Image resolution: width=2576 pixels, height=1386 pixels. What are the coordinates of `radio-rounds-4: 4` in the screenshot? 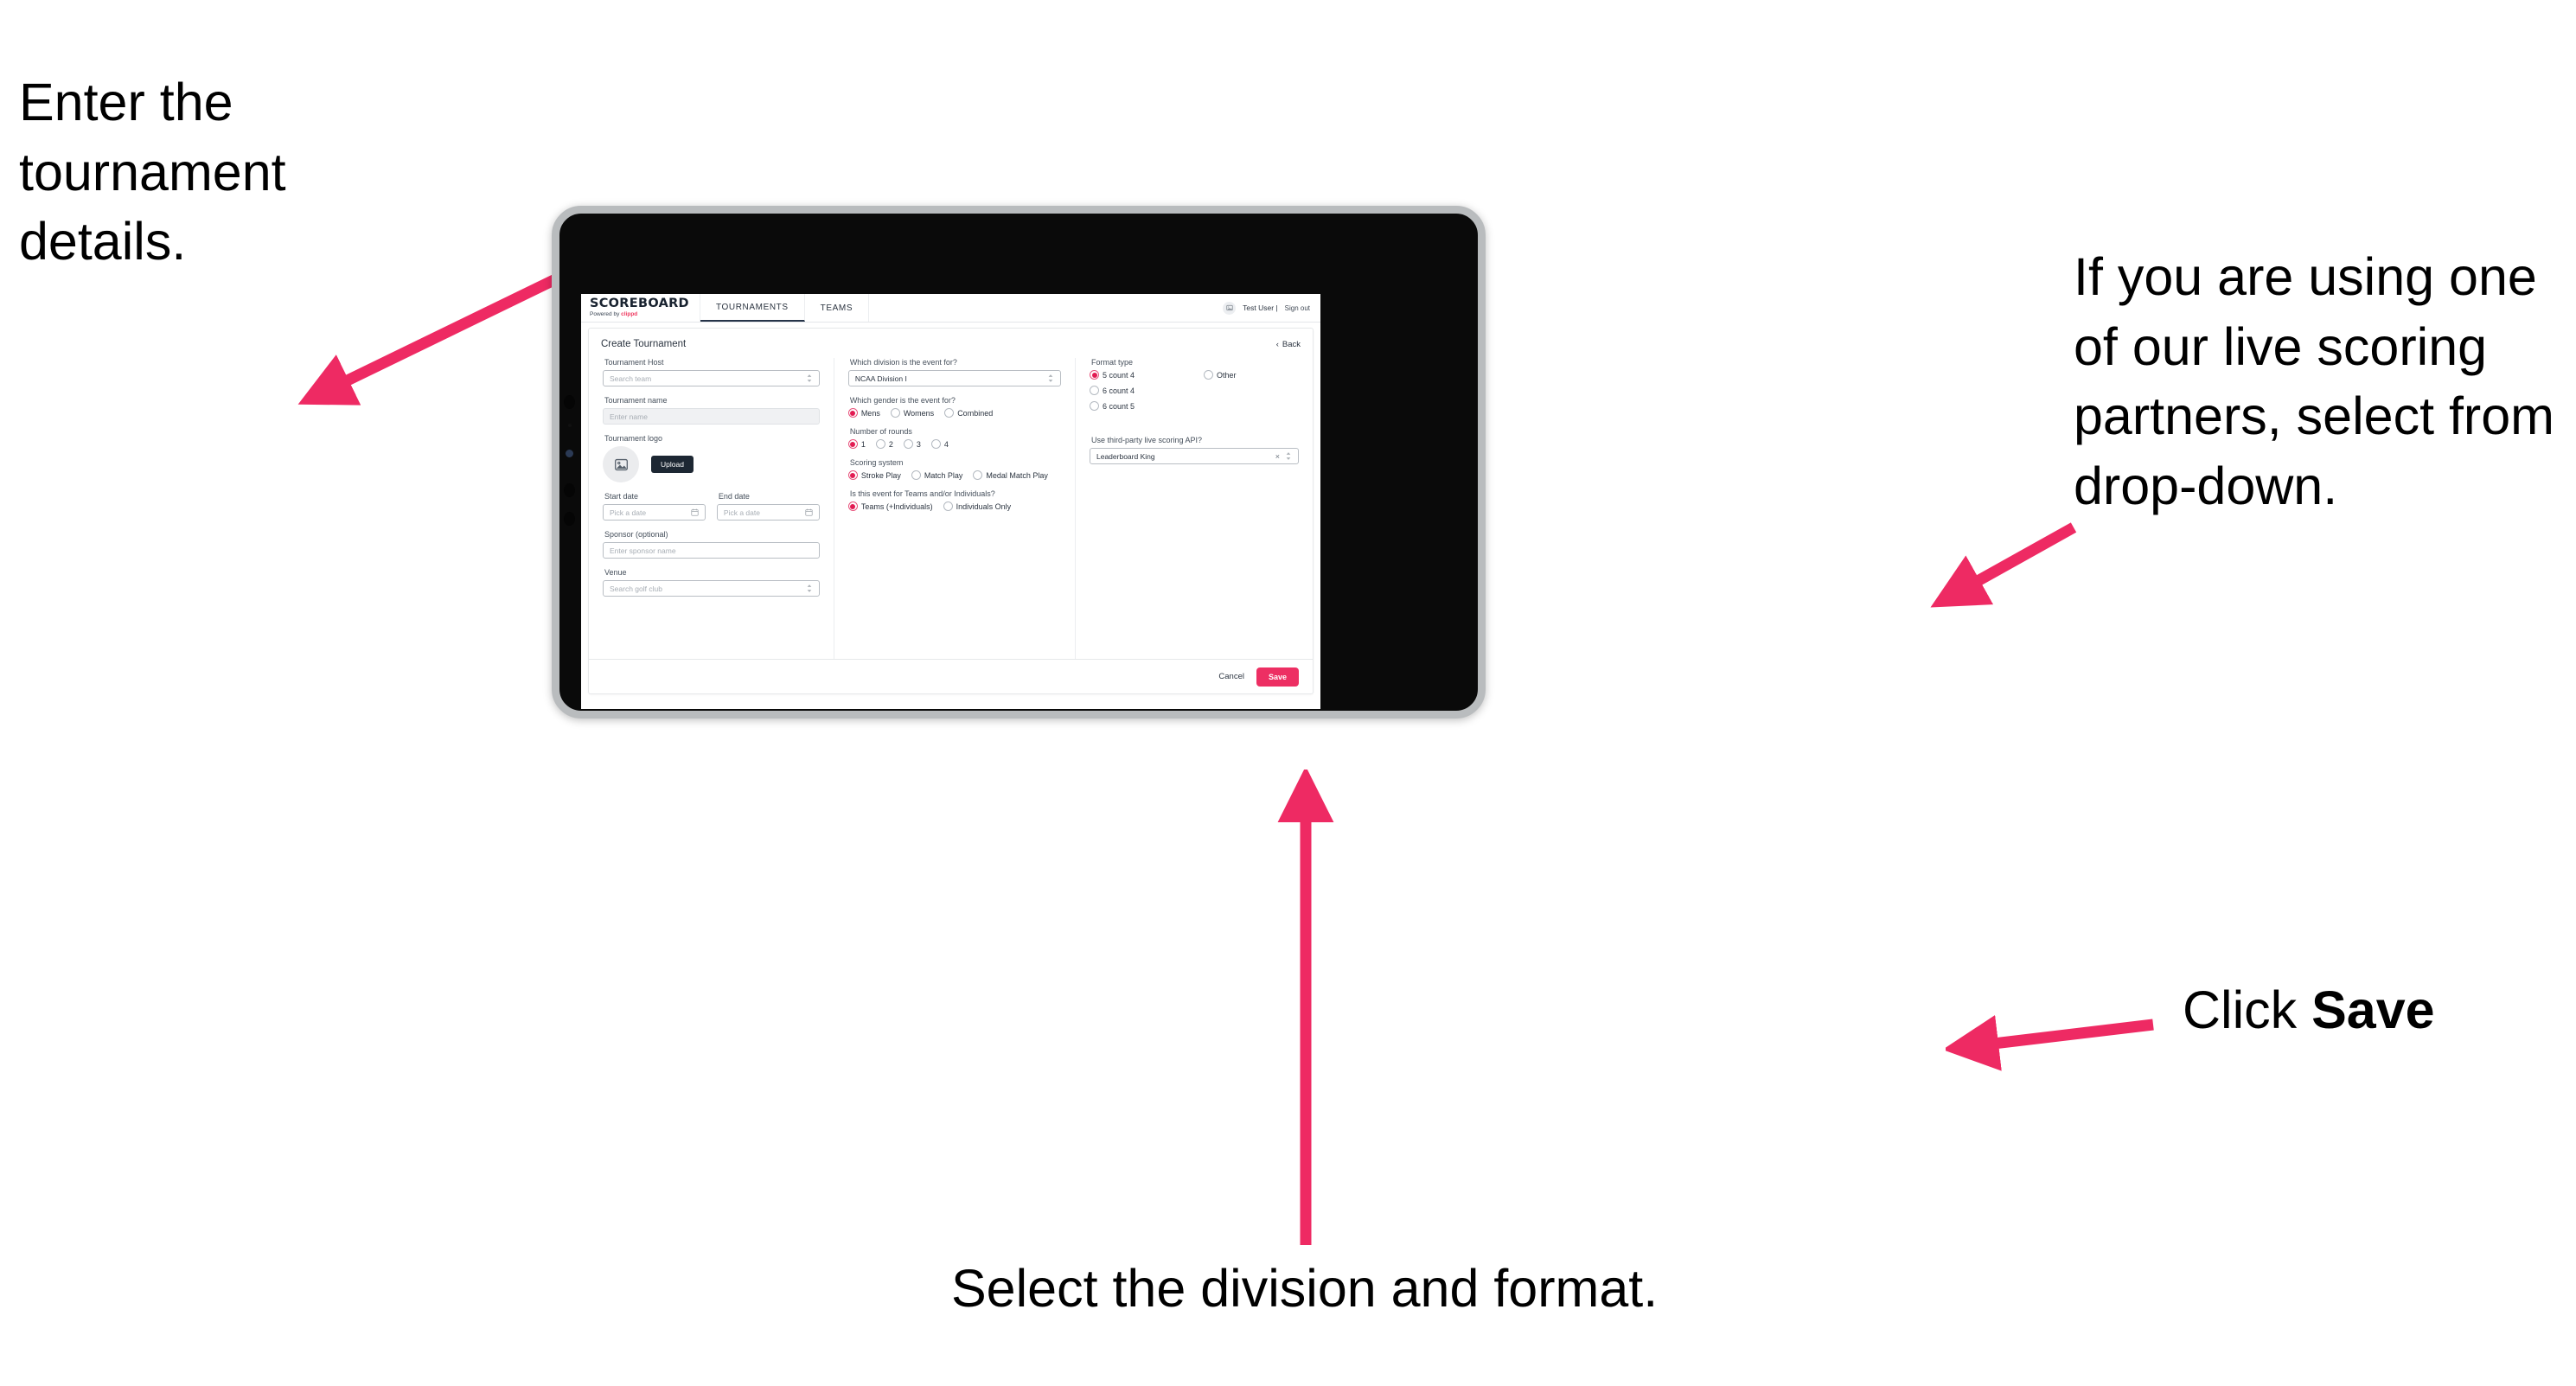 It's located at (940, 444).